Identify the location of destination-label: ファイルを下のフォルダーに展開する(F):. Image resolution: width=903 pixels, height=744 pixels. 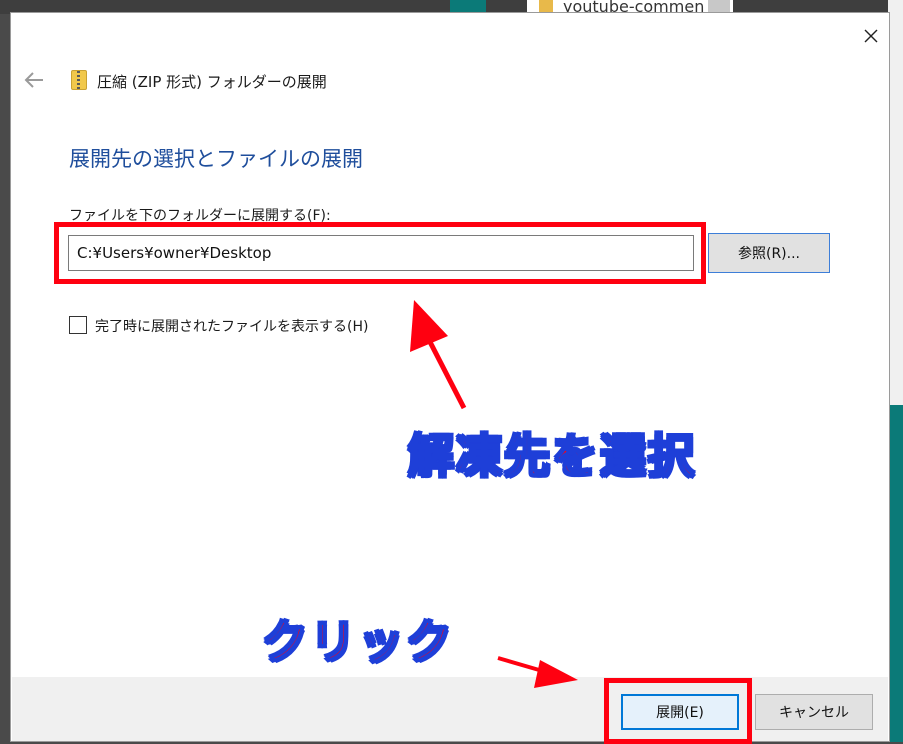
(200, 216).